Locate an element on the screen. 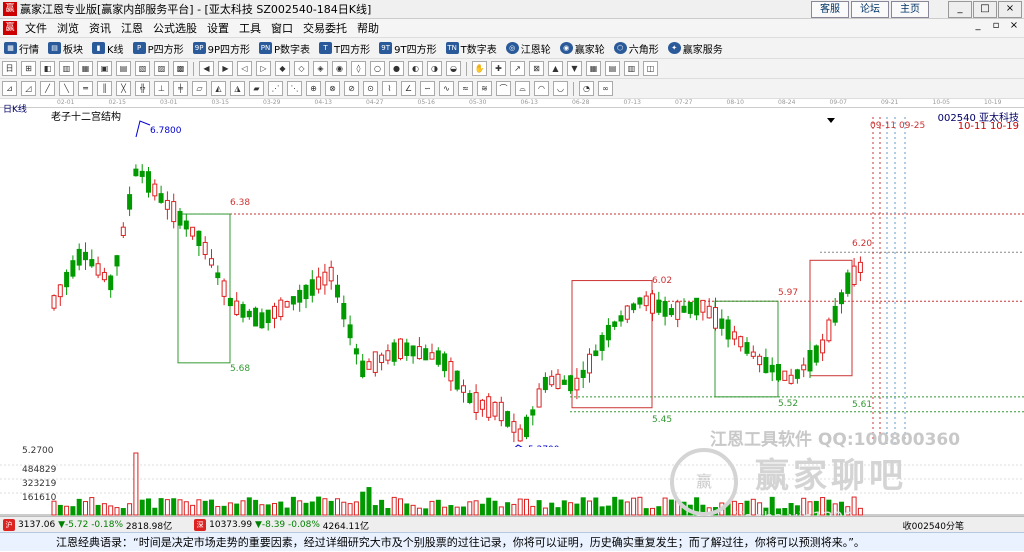 The height and width of the screenshot is (552, 1024). maximize-icon: □ is located at coordinates (985, 9).